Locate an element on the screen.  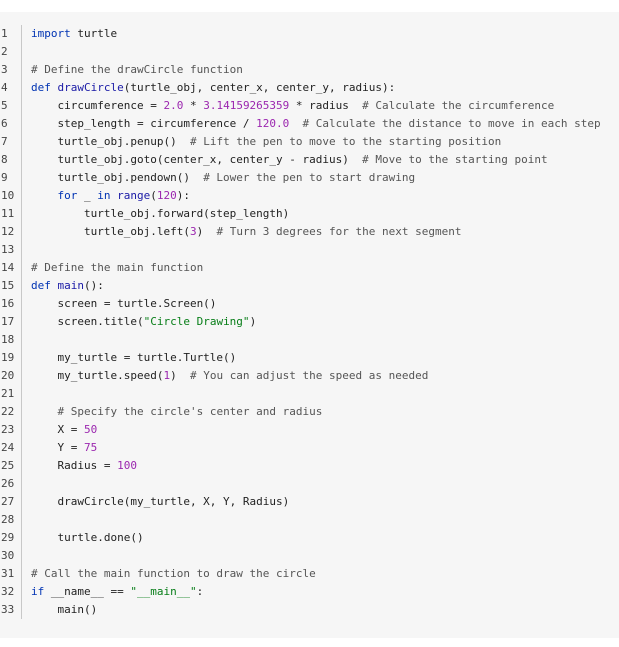
code-token: my_turtle = turtle.Turtle() is located at coordinates (134, 357).